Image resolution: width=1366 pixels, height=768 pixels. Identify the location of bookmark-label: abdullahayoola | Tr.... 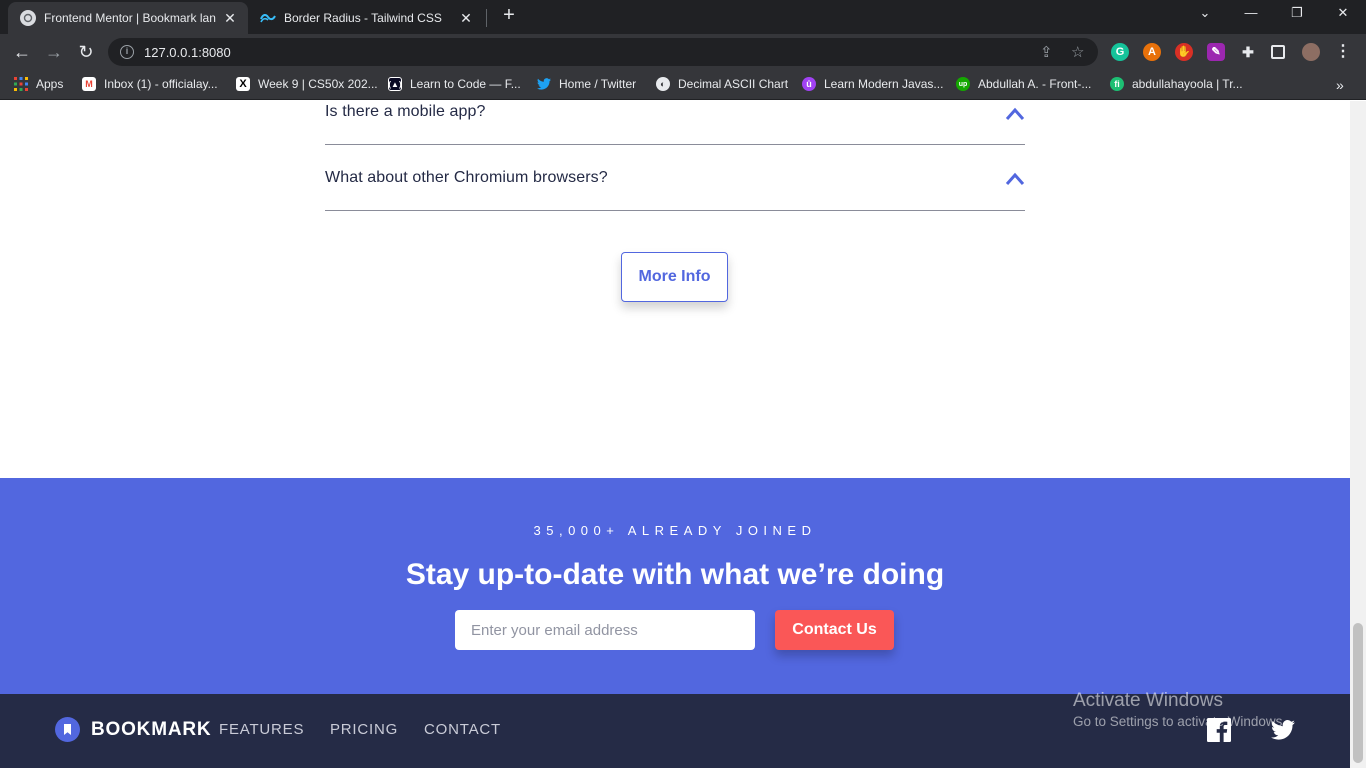
(1187, 84).